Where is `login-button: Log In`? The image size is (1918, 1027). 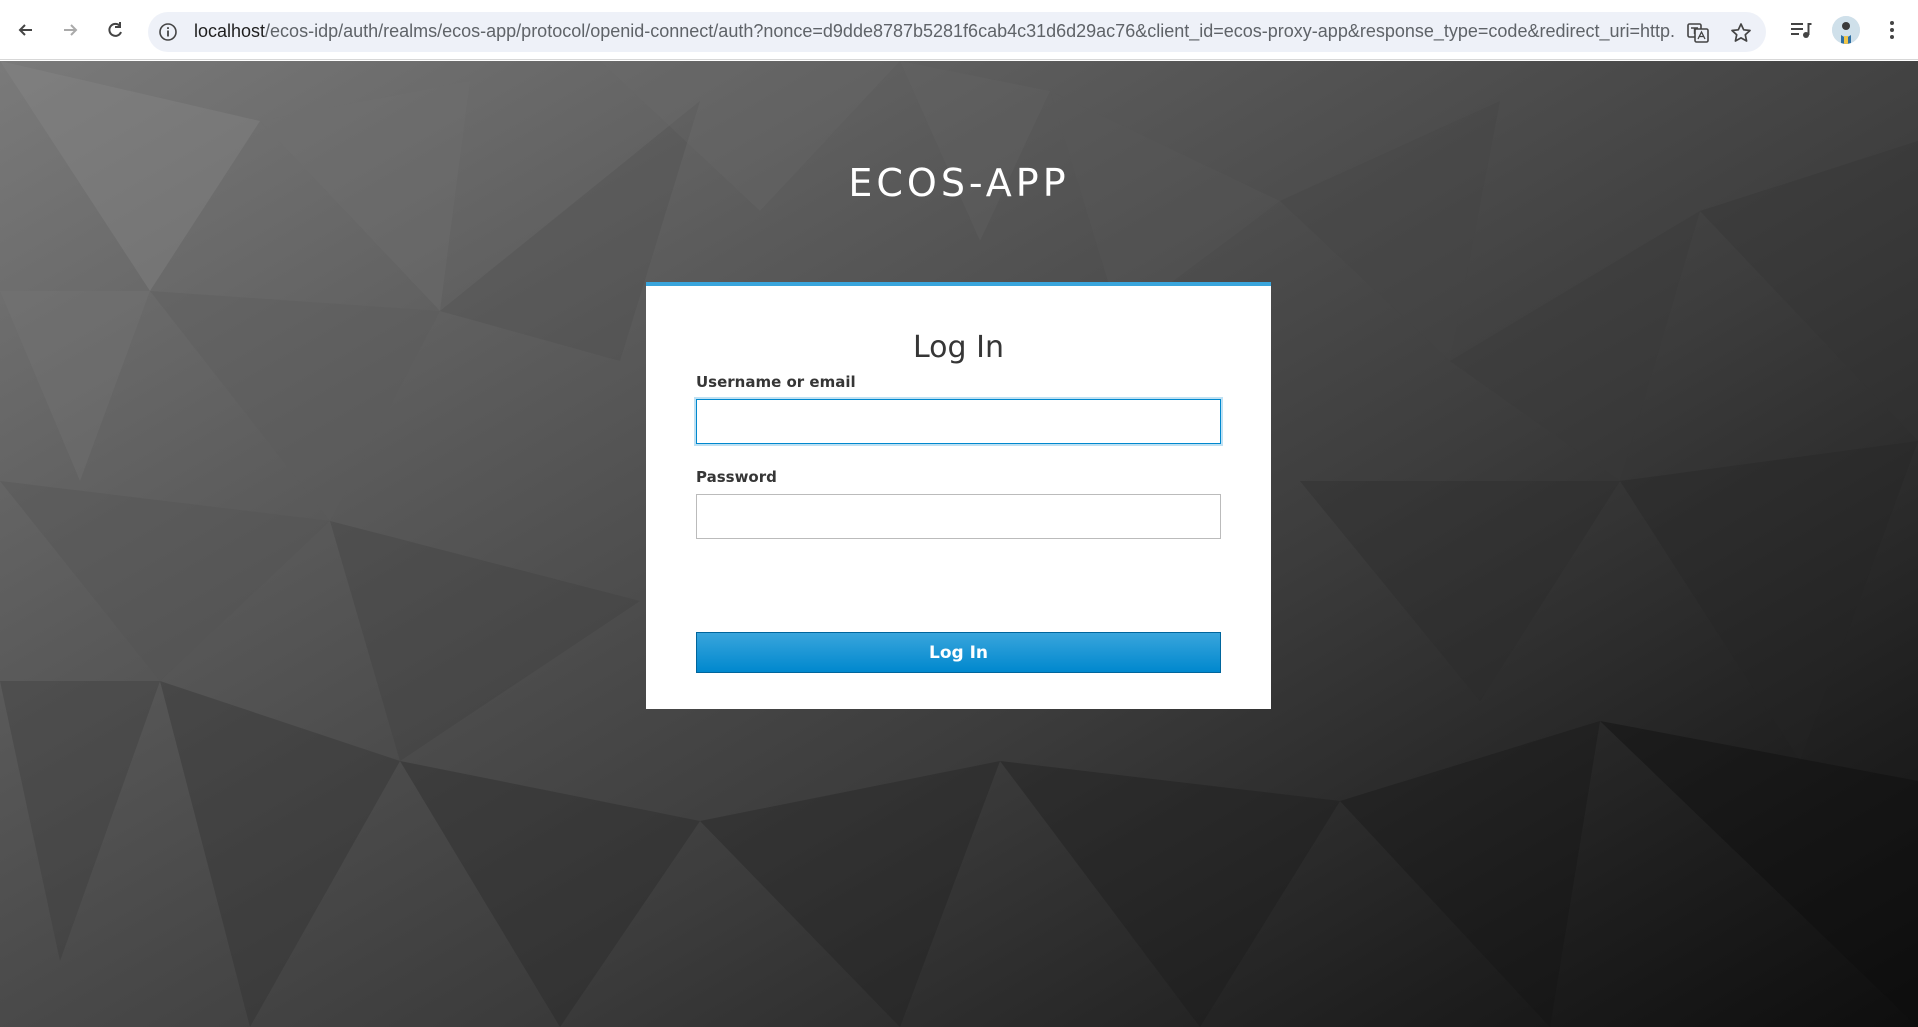 login-button: Log In is located at coordinates (958, 652).